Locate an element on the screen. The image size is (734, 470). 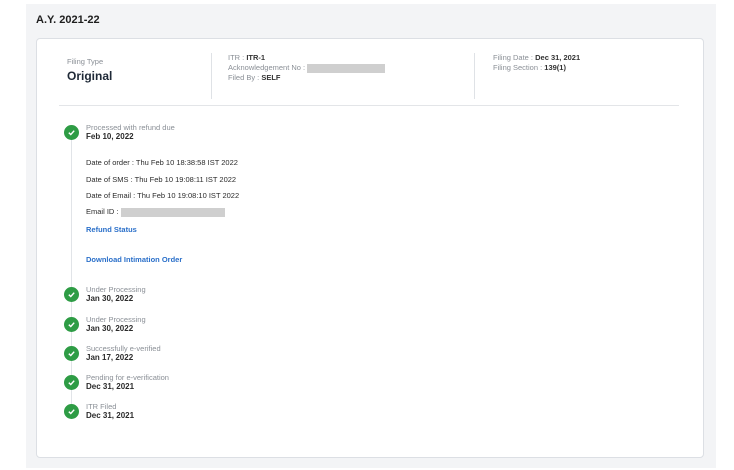
email-id: Email ID : is located at coordinates (155, 212).